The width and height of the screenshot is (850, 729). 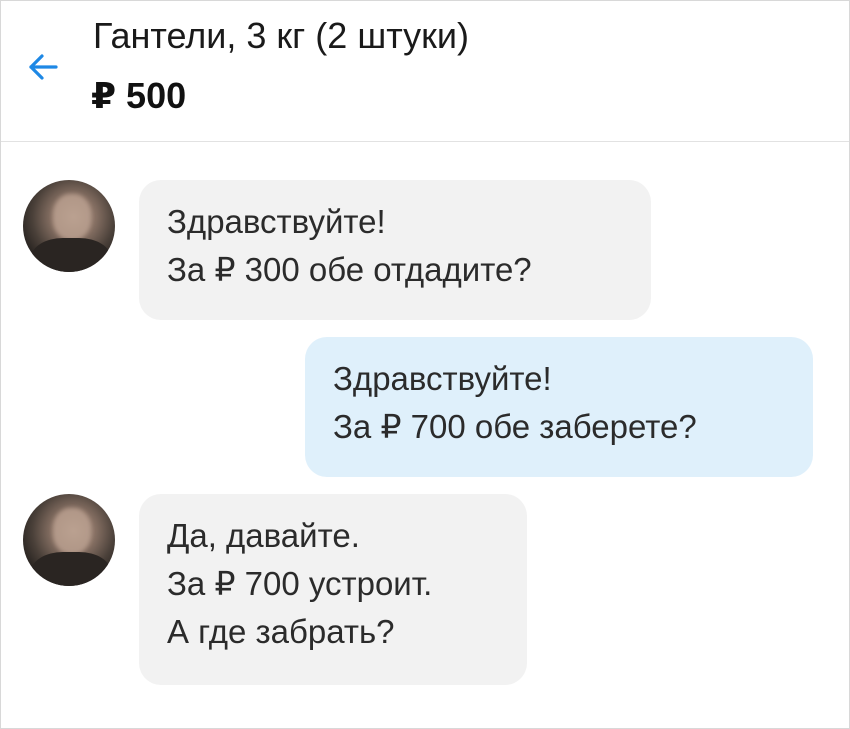 I want to click on message-text-line: Да, давайте., so click(x=263, y=535).